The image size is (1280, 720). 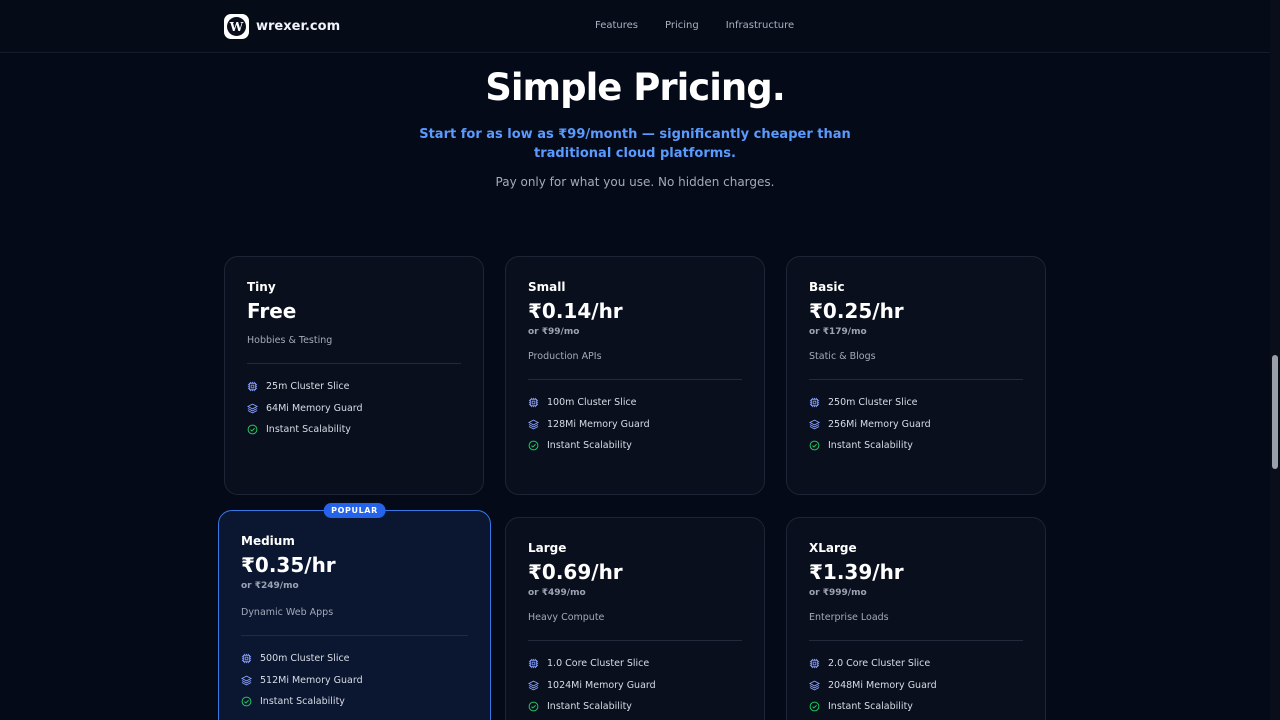 I want to click on plan-description: Production APIs, so click(x=565, y=356).